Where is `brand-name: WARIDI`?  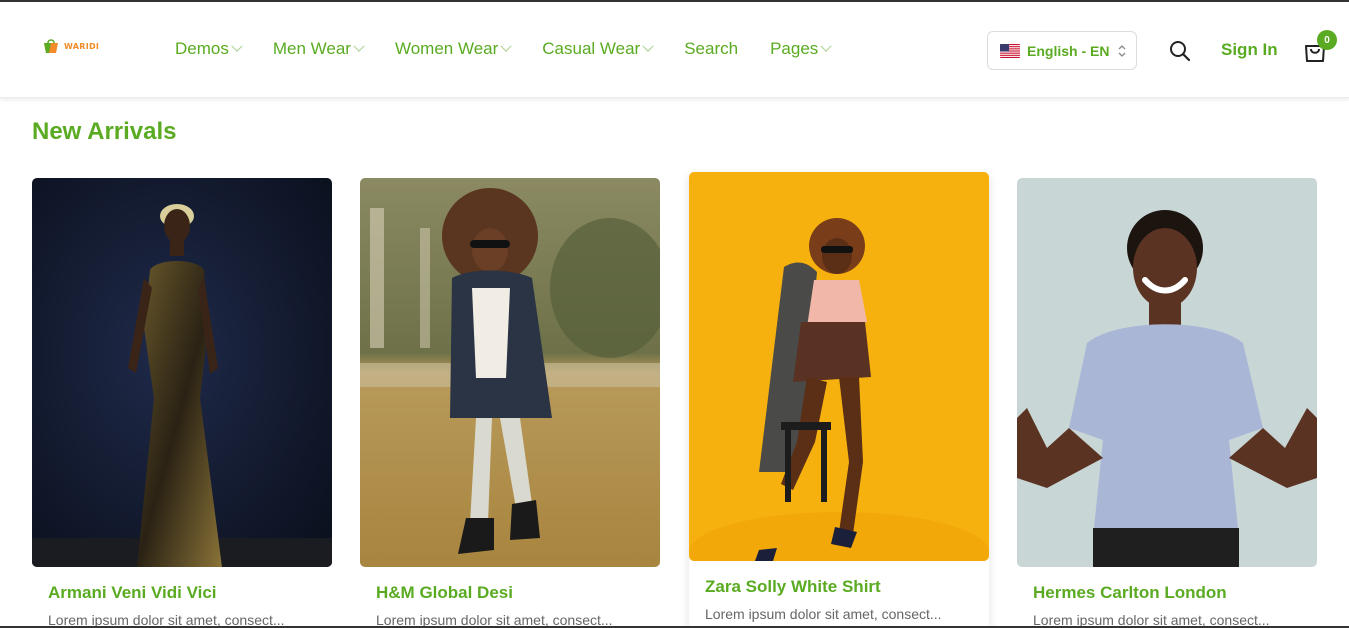 brand-name: WARIDI is located at coordinates (82, 46).